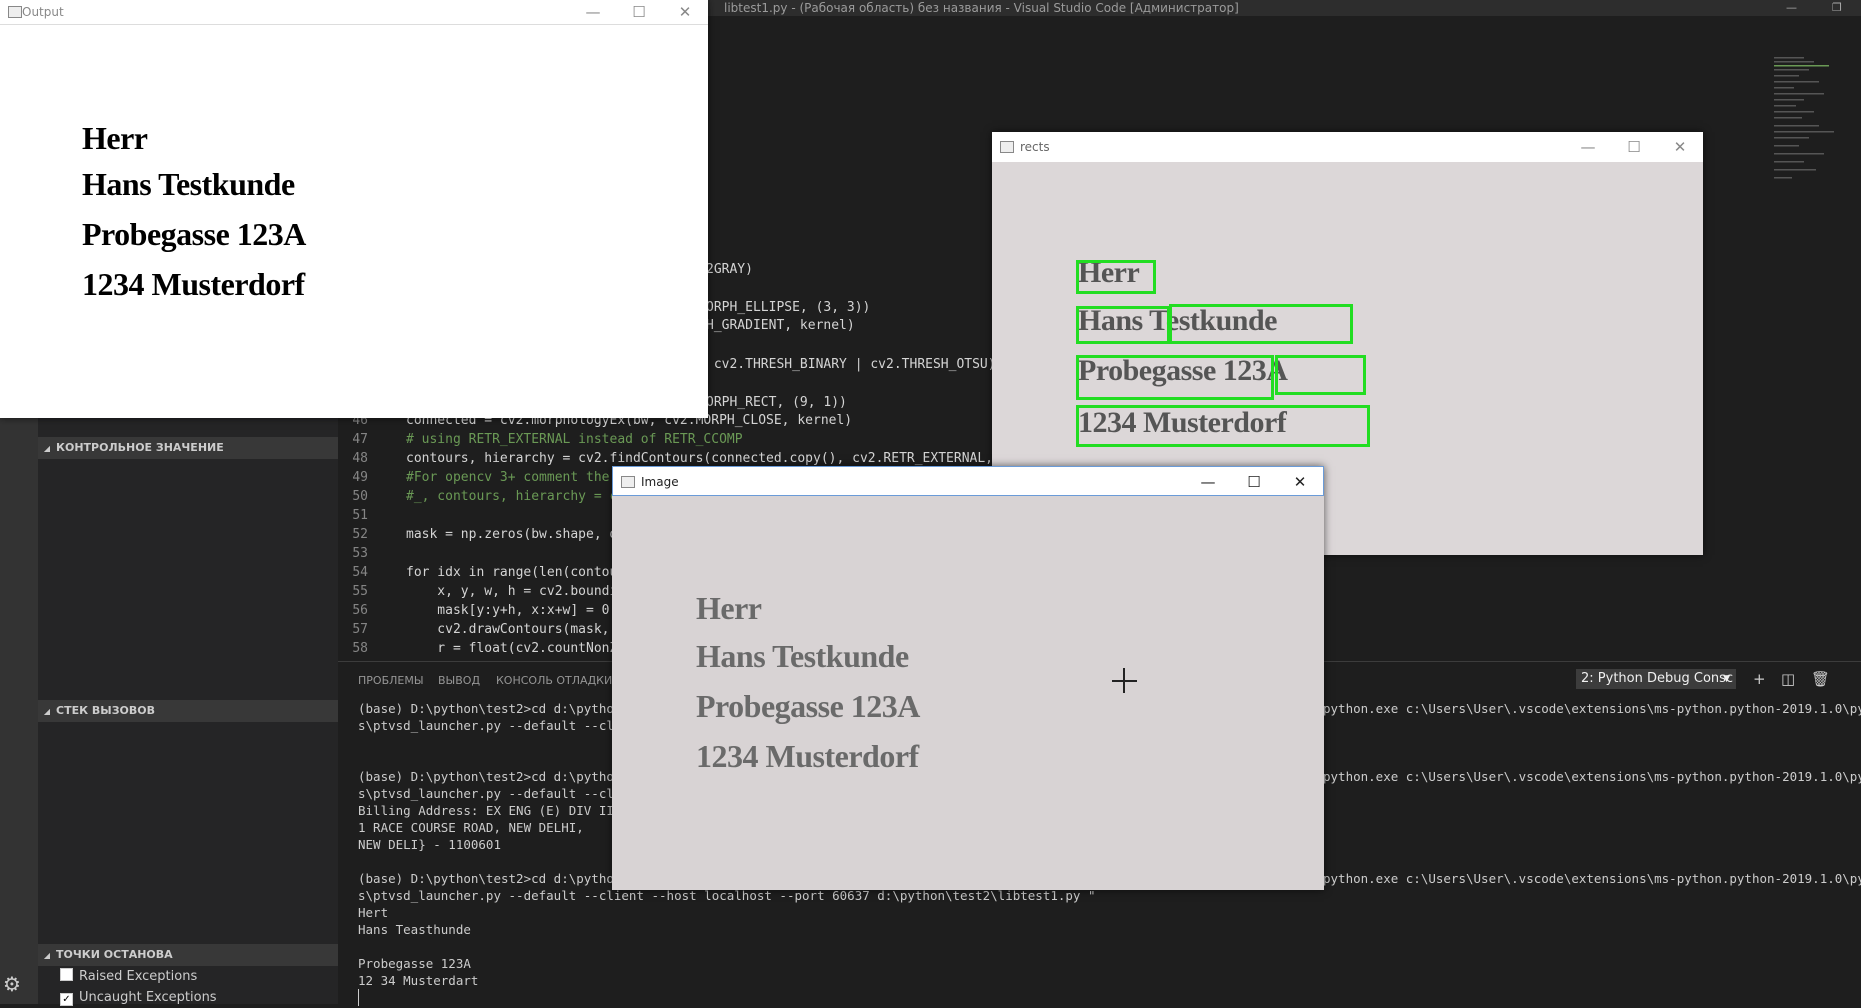 The image size is (1861, 1008). Describe the element at coordinates (361, 997) in the screenshot. I see `terminal-cursor` at that location.